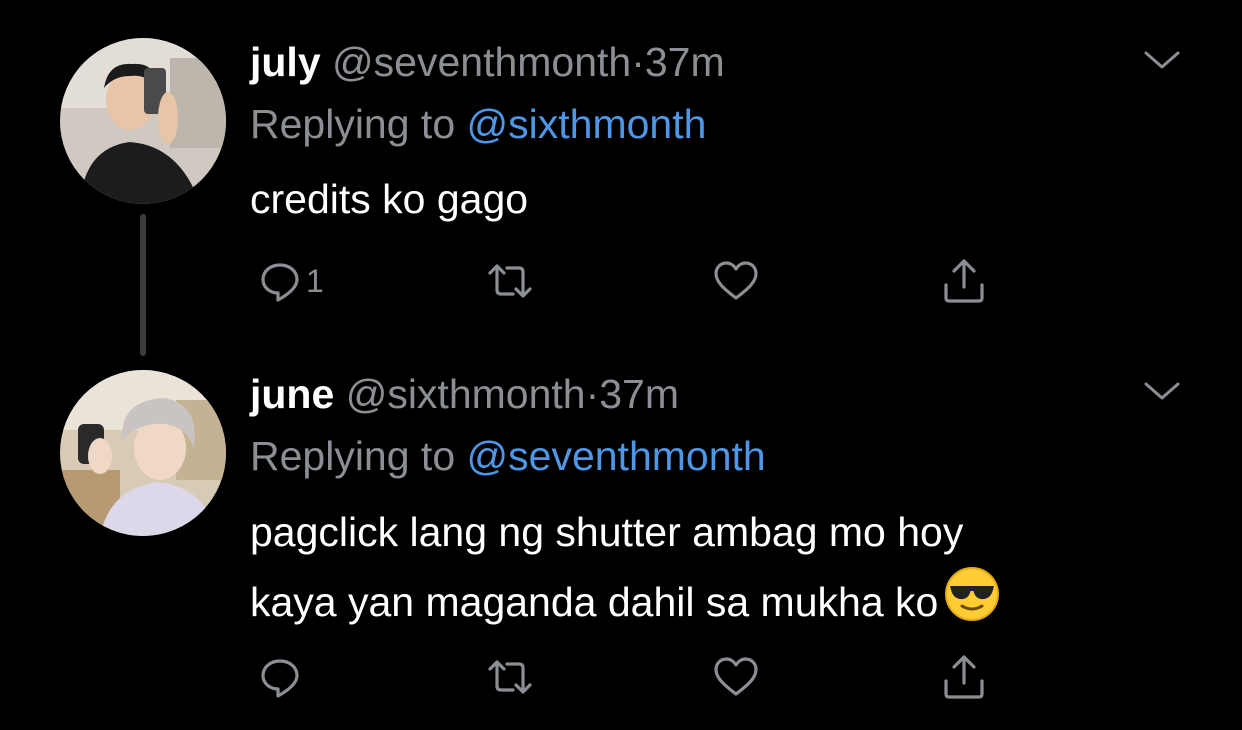 Image resolution: width=1242 pixels, height=730 pixels. Describe the element at coordinates (972, 604) in the screenshot. I see `sunglasses-emoji-icon` at that location.